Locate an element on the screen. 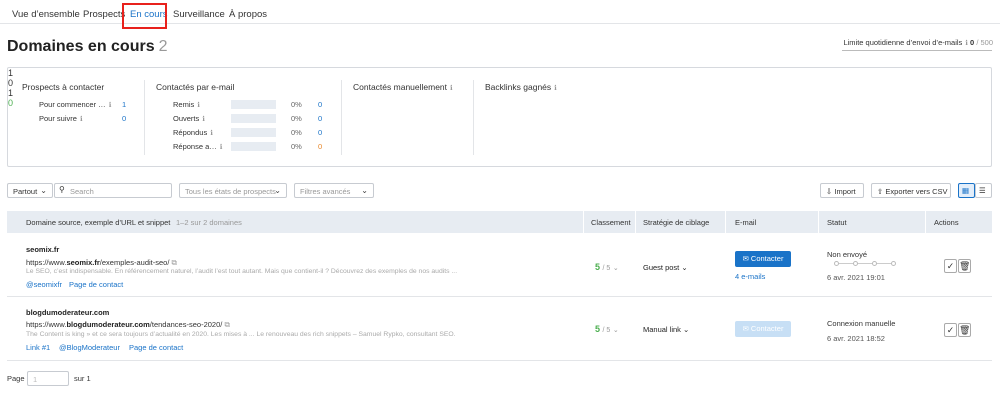  row-date: 6 avr. 2021 19:01 is located at coordinates (856, 277).